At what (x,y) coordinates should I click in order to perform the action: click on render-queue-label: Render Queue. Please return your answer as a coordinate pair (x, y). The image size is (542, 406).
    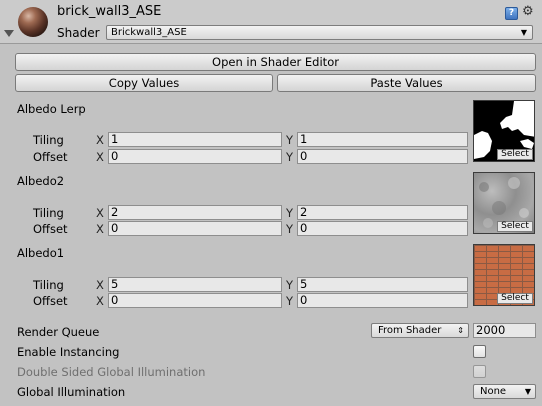
    Looking at the image, I should click on (58, 332).